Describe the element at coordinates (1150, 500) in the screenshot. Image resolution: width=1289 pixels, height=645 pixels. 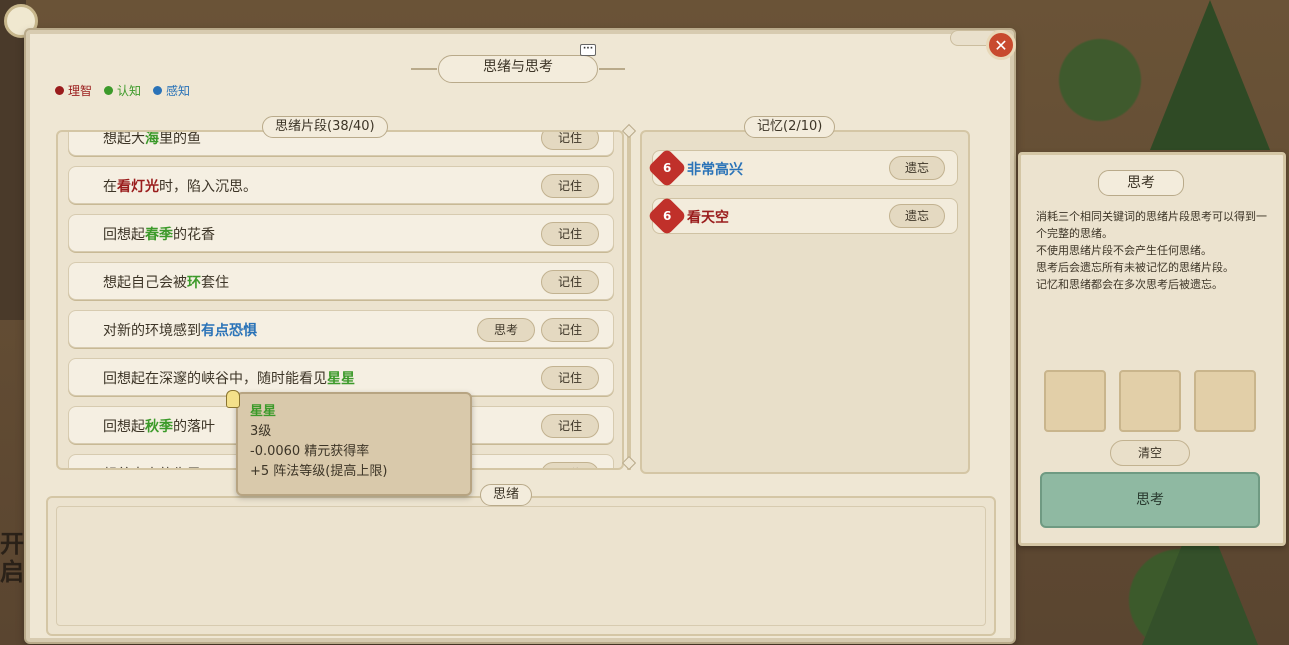
I see `think-button: 思考` at that location.